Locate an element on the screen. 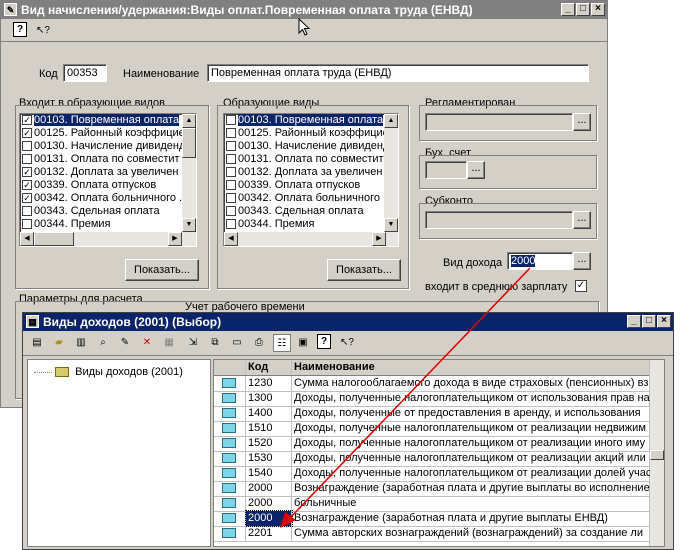 This screenshot has height=550, width=680. included-hscroll: ◀ ▶ is located at coordinates (108, 239).